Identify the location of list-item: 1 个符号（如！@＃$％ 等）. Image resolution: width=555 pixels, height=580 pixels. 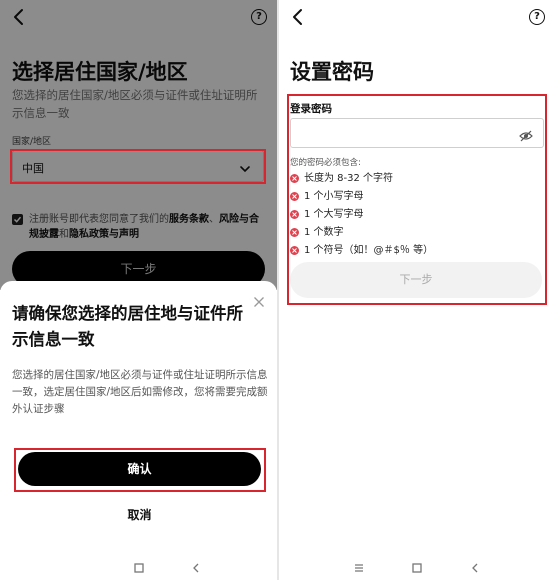
(415, 253).